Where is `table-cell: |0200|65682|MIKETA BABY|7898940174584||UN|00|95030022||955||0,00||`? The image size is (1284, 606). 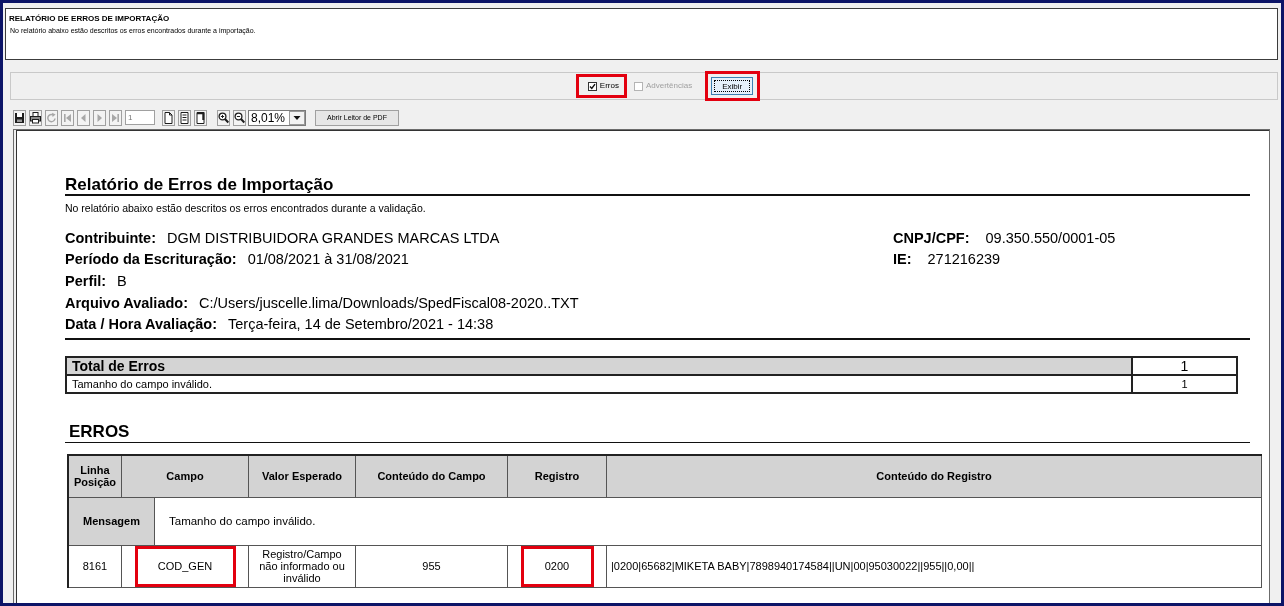 table-cell: |0200|65682|MIKETA BABY|7898940174584||UN|00|95030022||955||0,00|| is located at coordinates (934, 566).